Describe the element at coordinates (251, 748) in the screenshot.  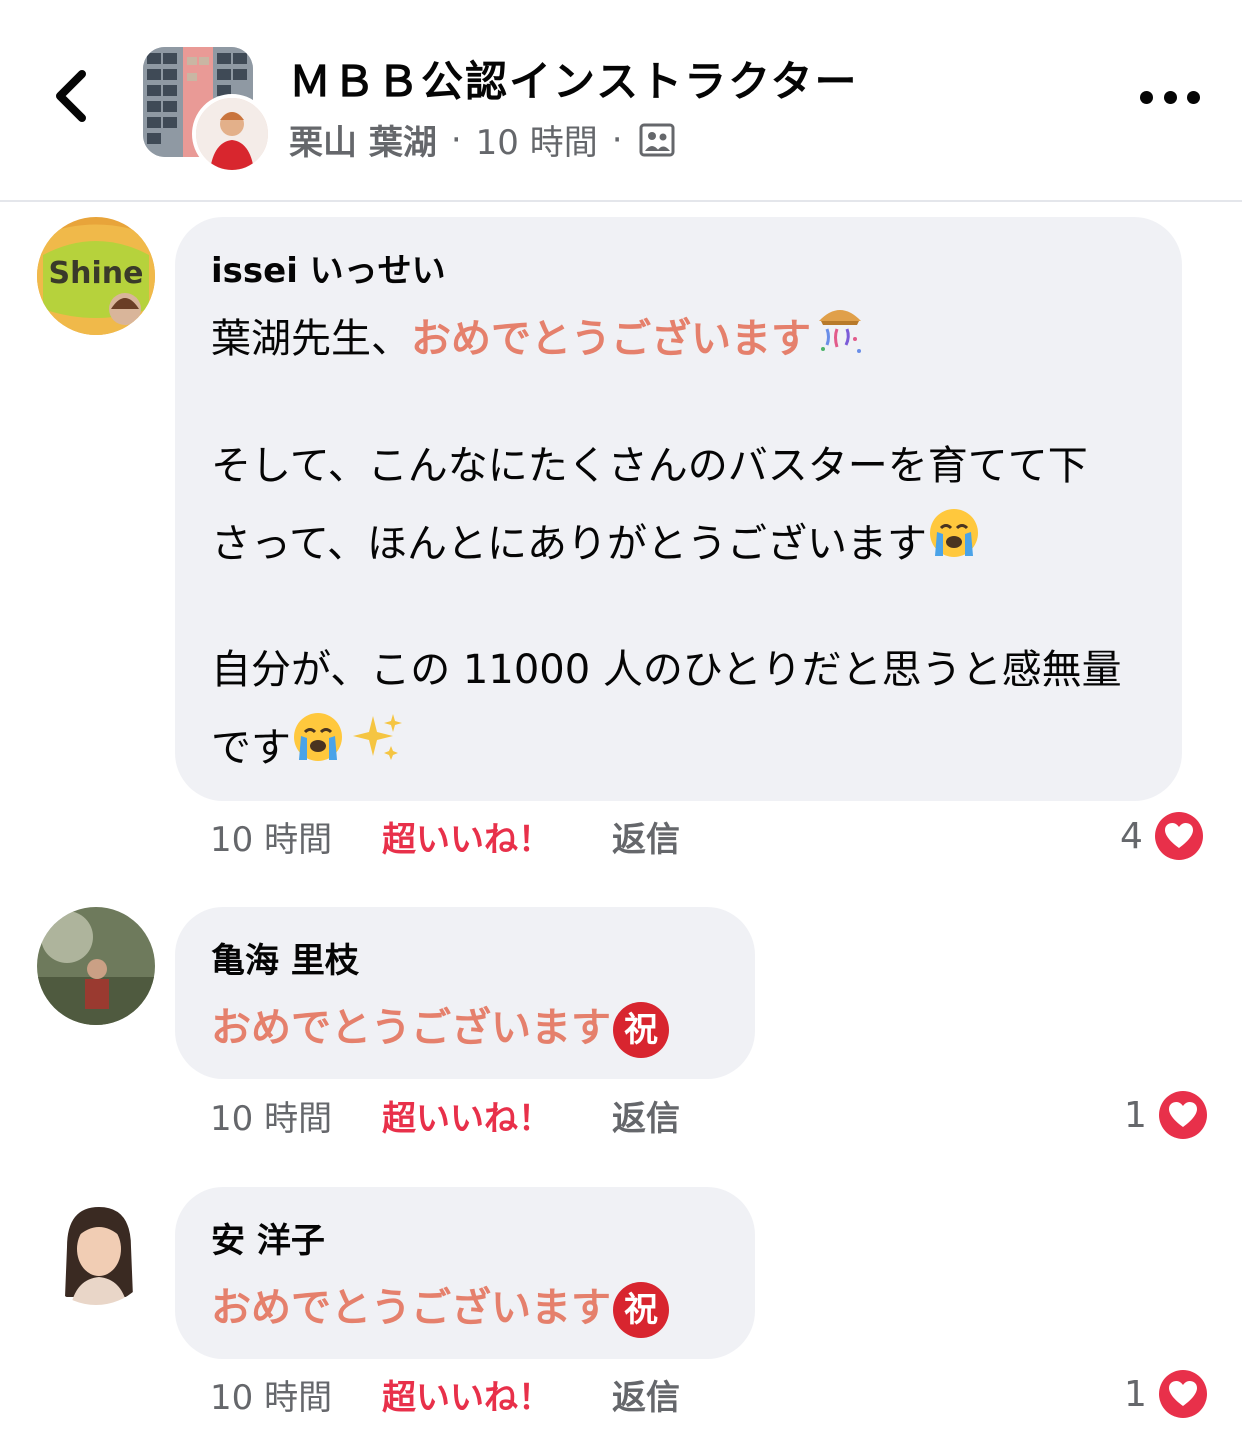
I see `comment-text: です` at that location.